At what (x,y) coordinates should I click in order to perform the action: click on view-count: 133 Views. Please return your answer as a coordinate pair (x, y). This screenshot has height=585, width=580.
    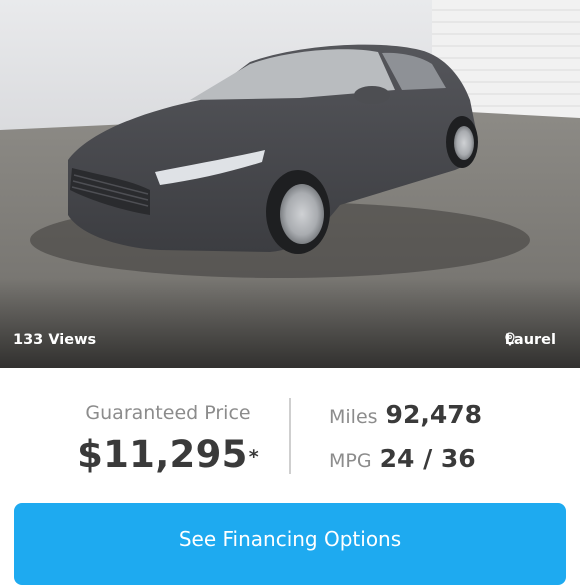
    Looking at the image, I should click on (55, 340).